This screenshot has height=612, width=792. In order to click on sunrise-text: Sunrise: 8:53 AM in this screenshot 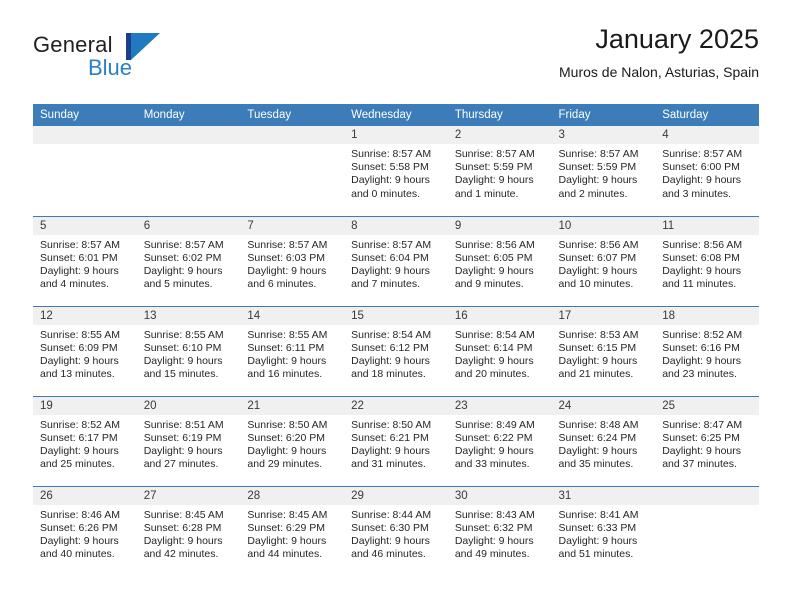, I will do `click(598, 334)`.